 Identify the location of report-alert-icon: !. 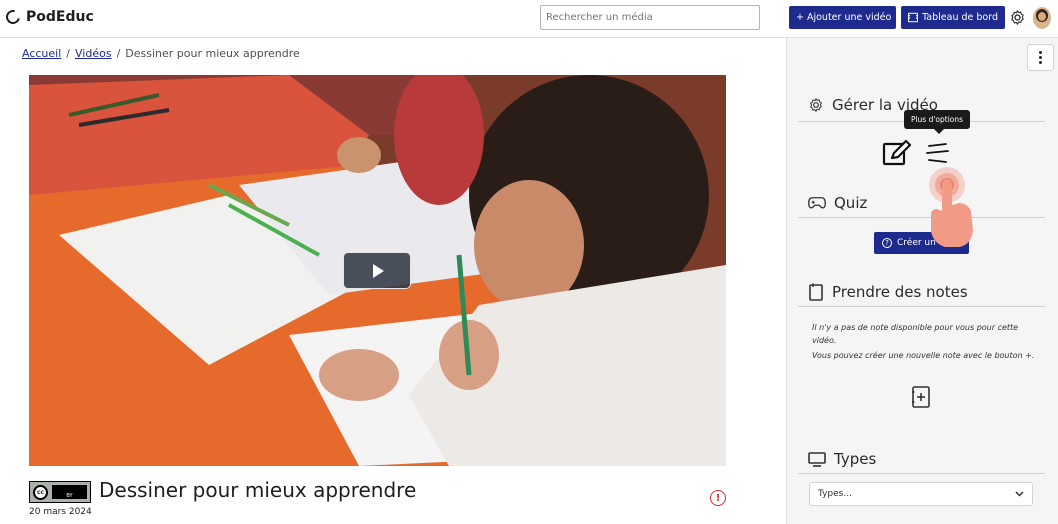
(718, 498).